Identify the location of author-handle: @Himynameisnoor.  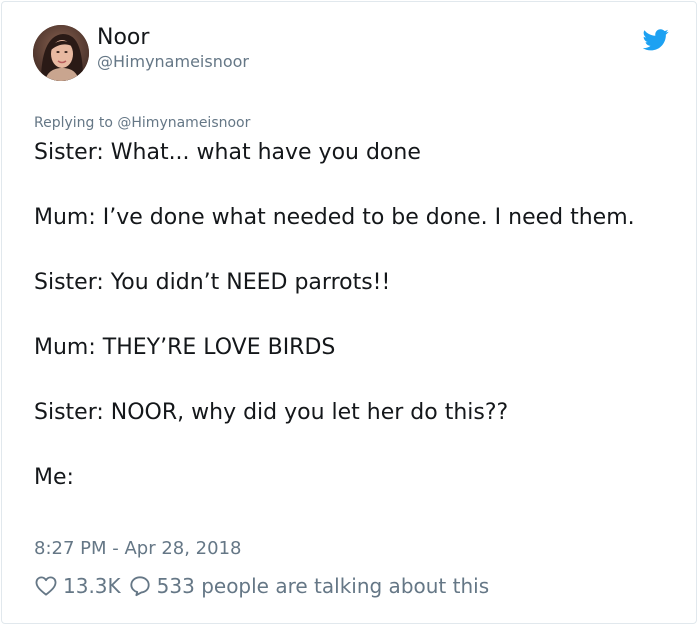
(173, 62).